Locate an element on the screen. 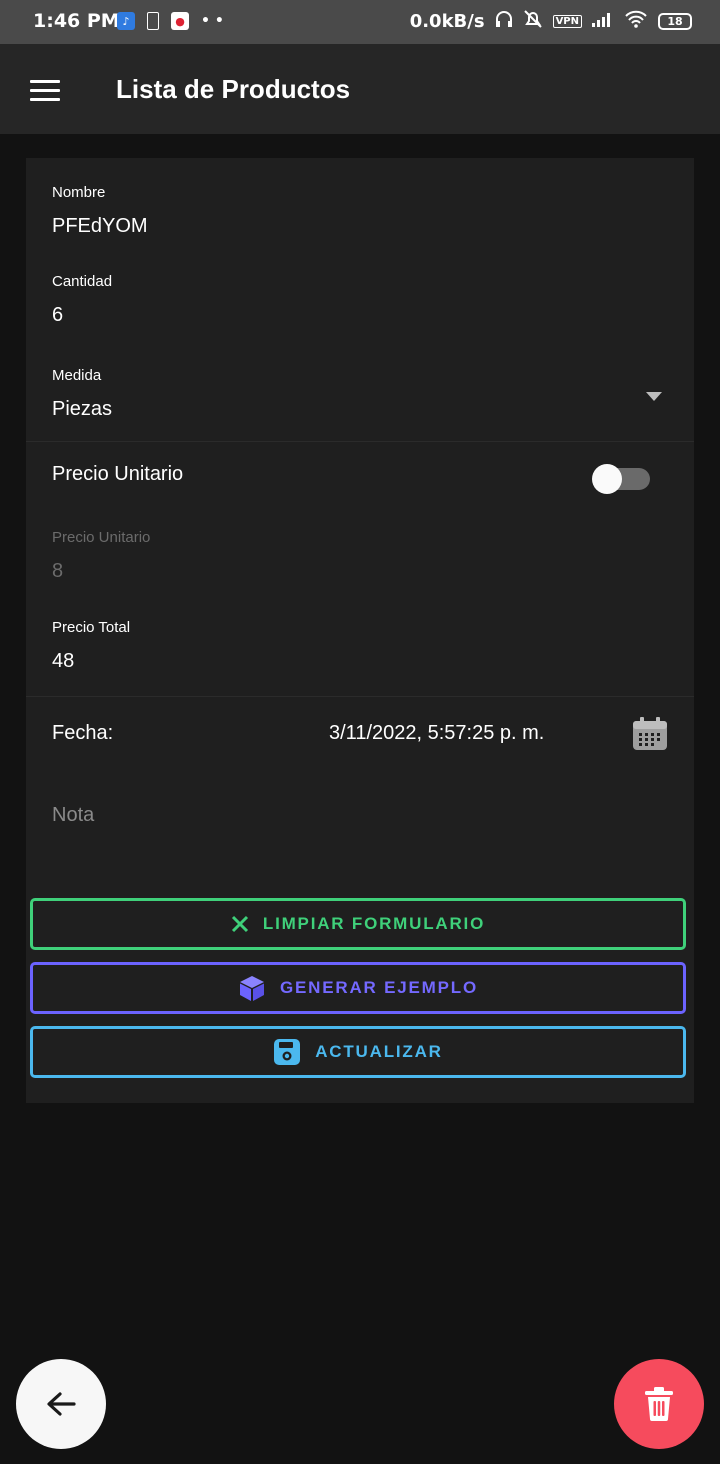 This screenshot has height=1464, width=720. menu-button is located at coordinates (45, 91).